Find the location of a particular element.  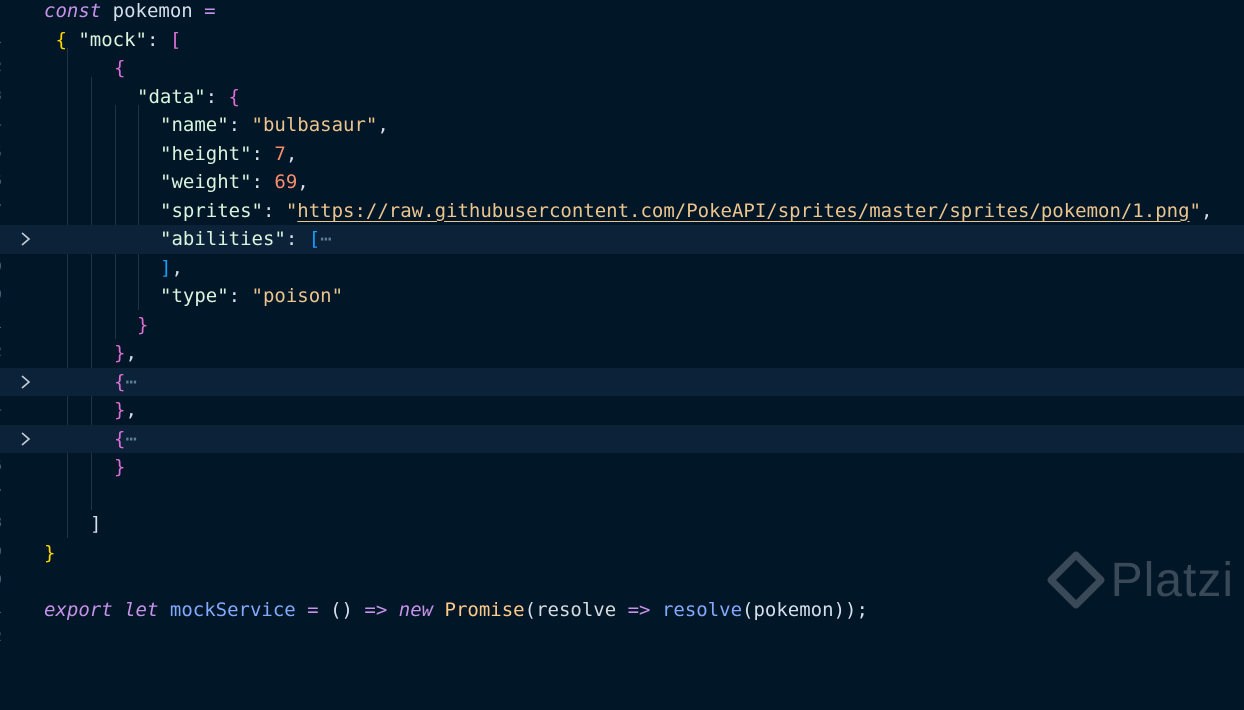

punctuation: )); is located at coordinates (850, 609).